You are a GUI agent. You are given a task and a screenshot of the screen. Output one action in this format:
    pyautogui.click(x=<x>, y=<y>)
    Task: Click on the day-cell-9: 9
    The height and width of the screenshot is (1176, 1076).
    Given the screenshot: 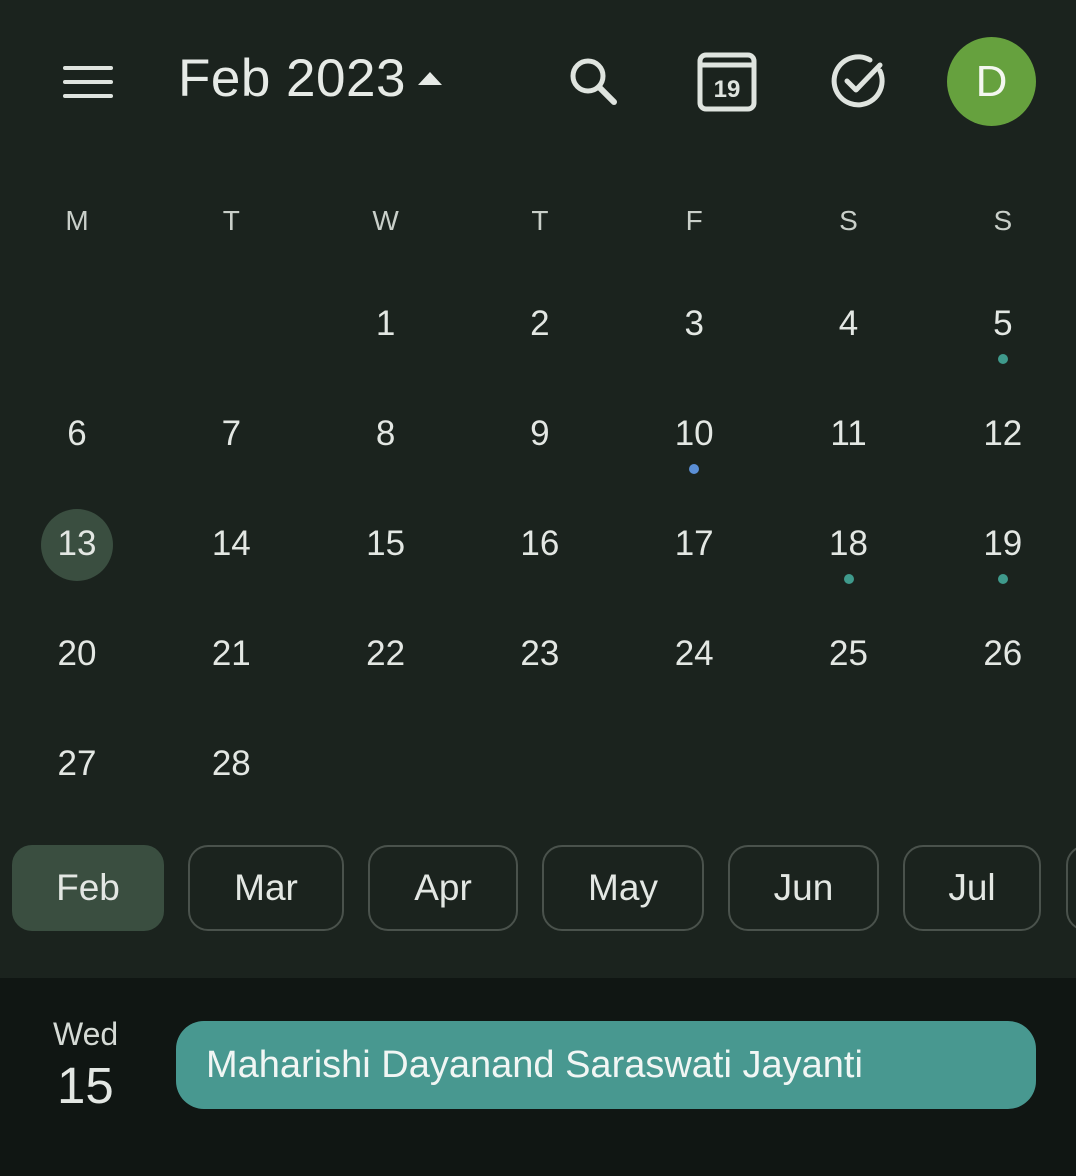 What is the action you would take?
    pyautogui.click(x=540, y=435)
    